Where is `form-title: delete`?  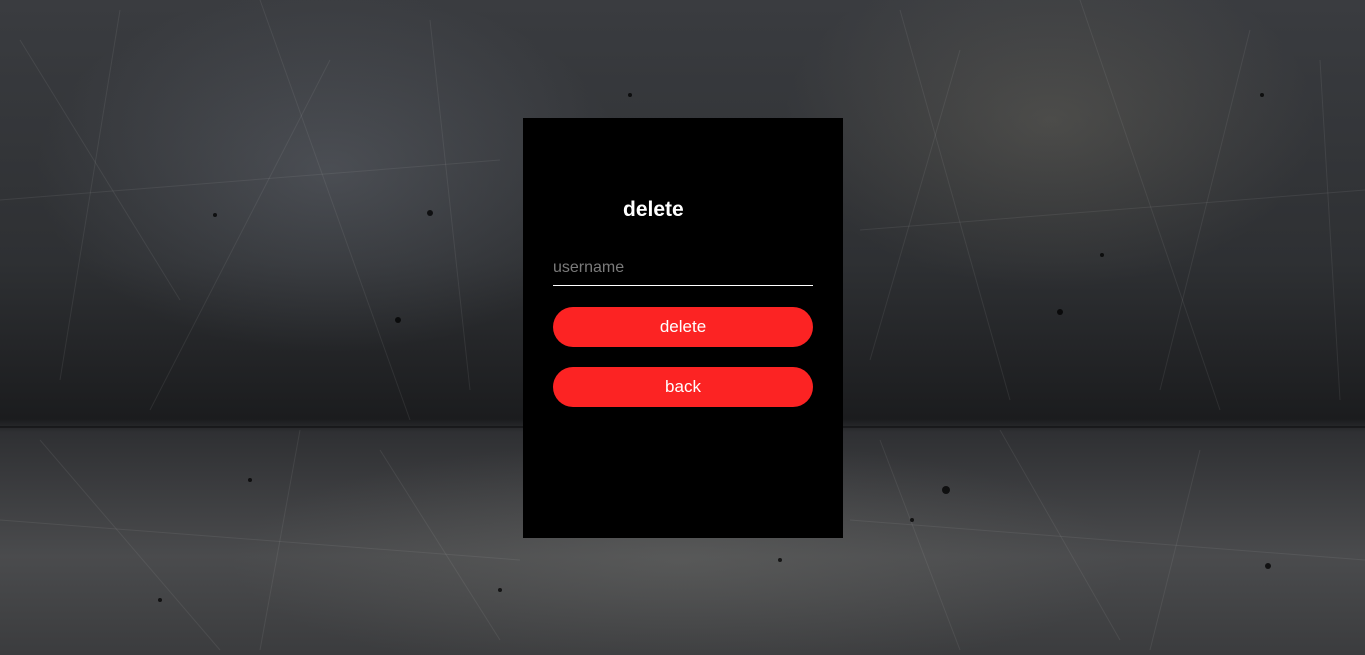
form-title: delete is located at coordinates (653, 209).